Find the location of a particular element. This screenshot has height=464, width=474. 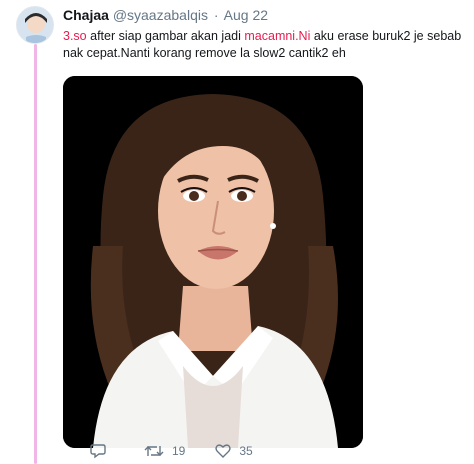

avatar-image is located at coordinates (35, 25).